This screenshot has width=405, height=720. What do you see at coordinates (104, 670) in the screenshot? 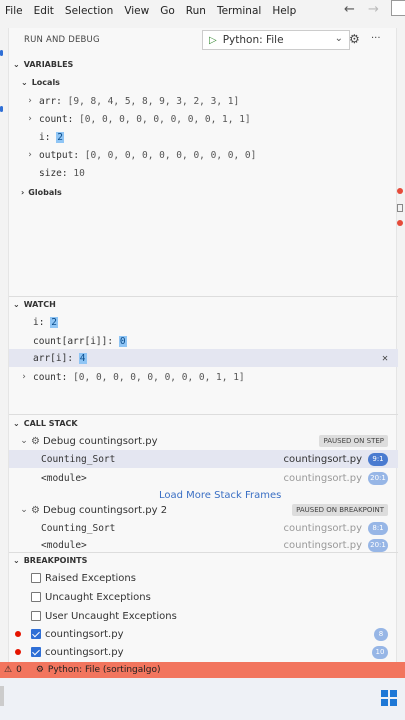
I see `debug-config-status: Python: File (sortingalgo)` at bounding box center [104, 670].